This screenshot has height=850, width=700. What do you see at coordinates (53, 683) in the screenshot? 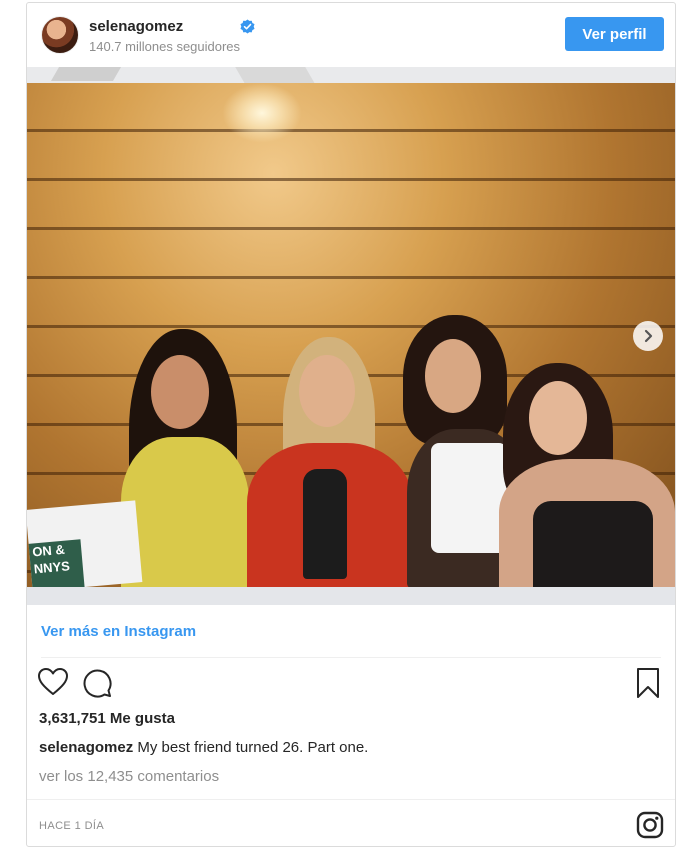
I see `heart-icon` at bounding box center [53, 683].